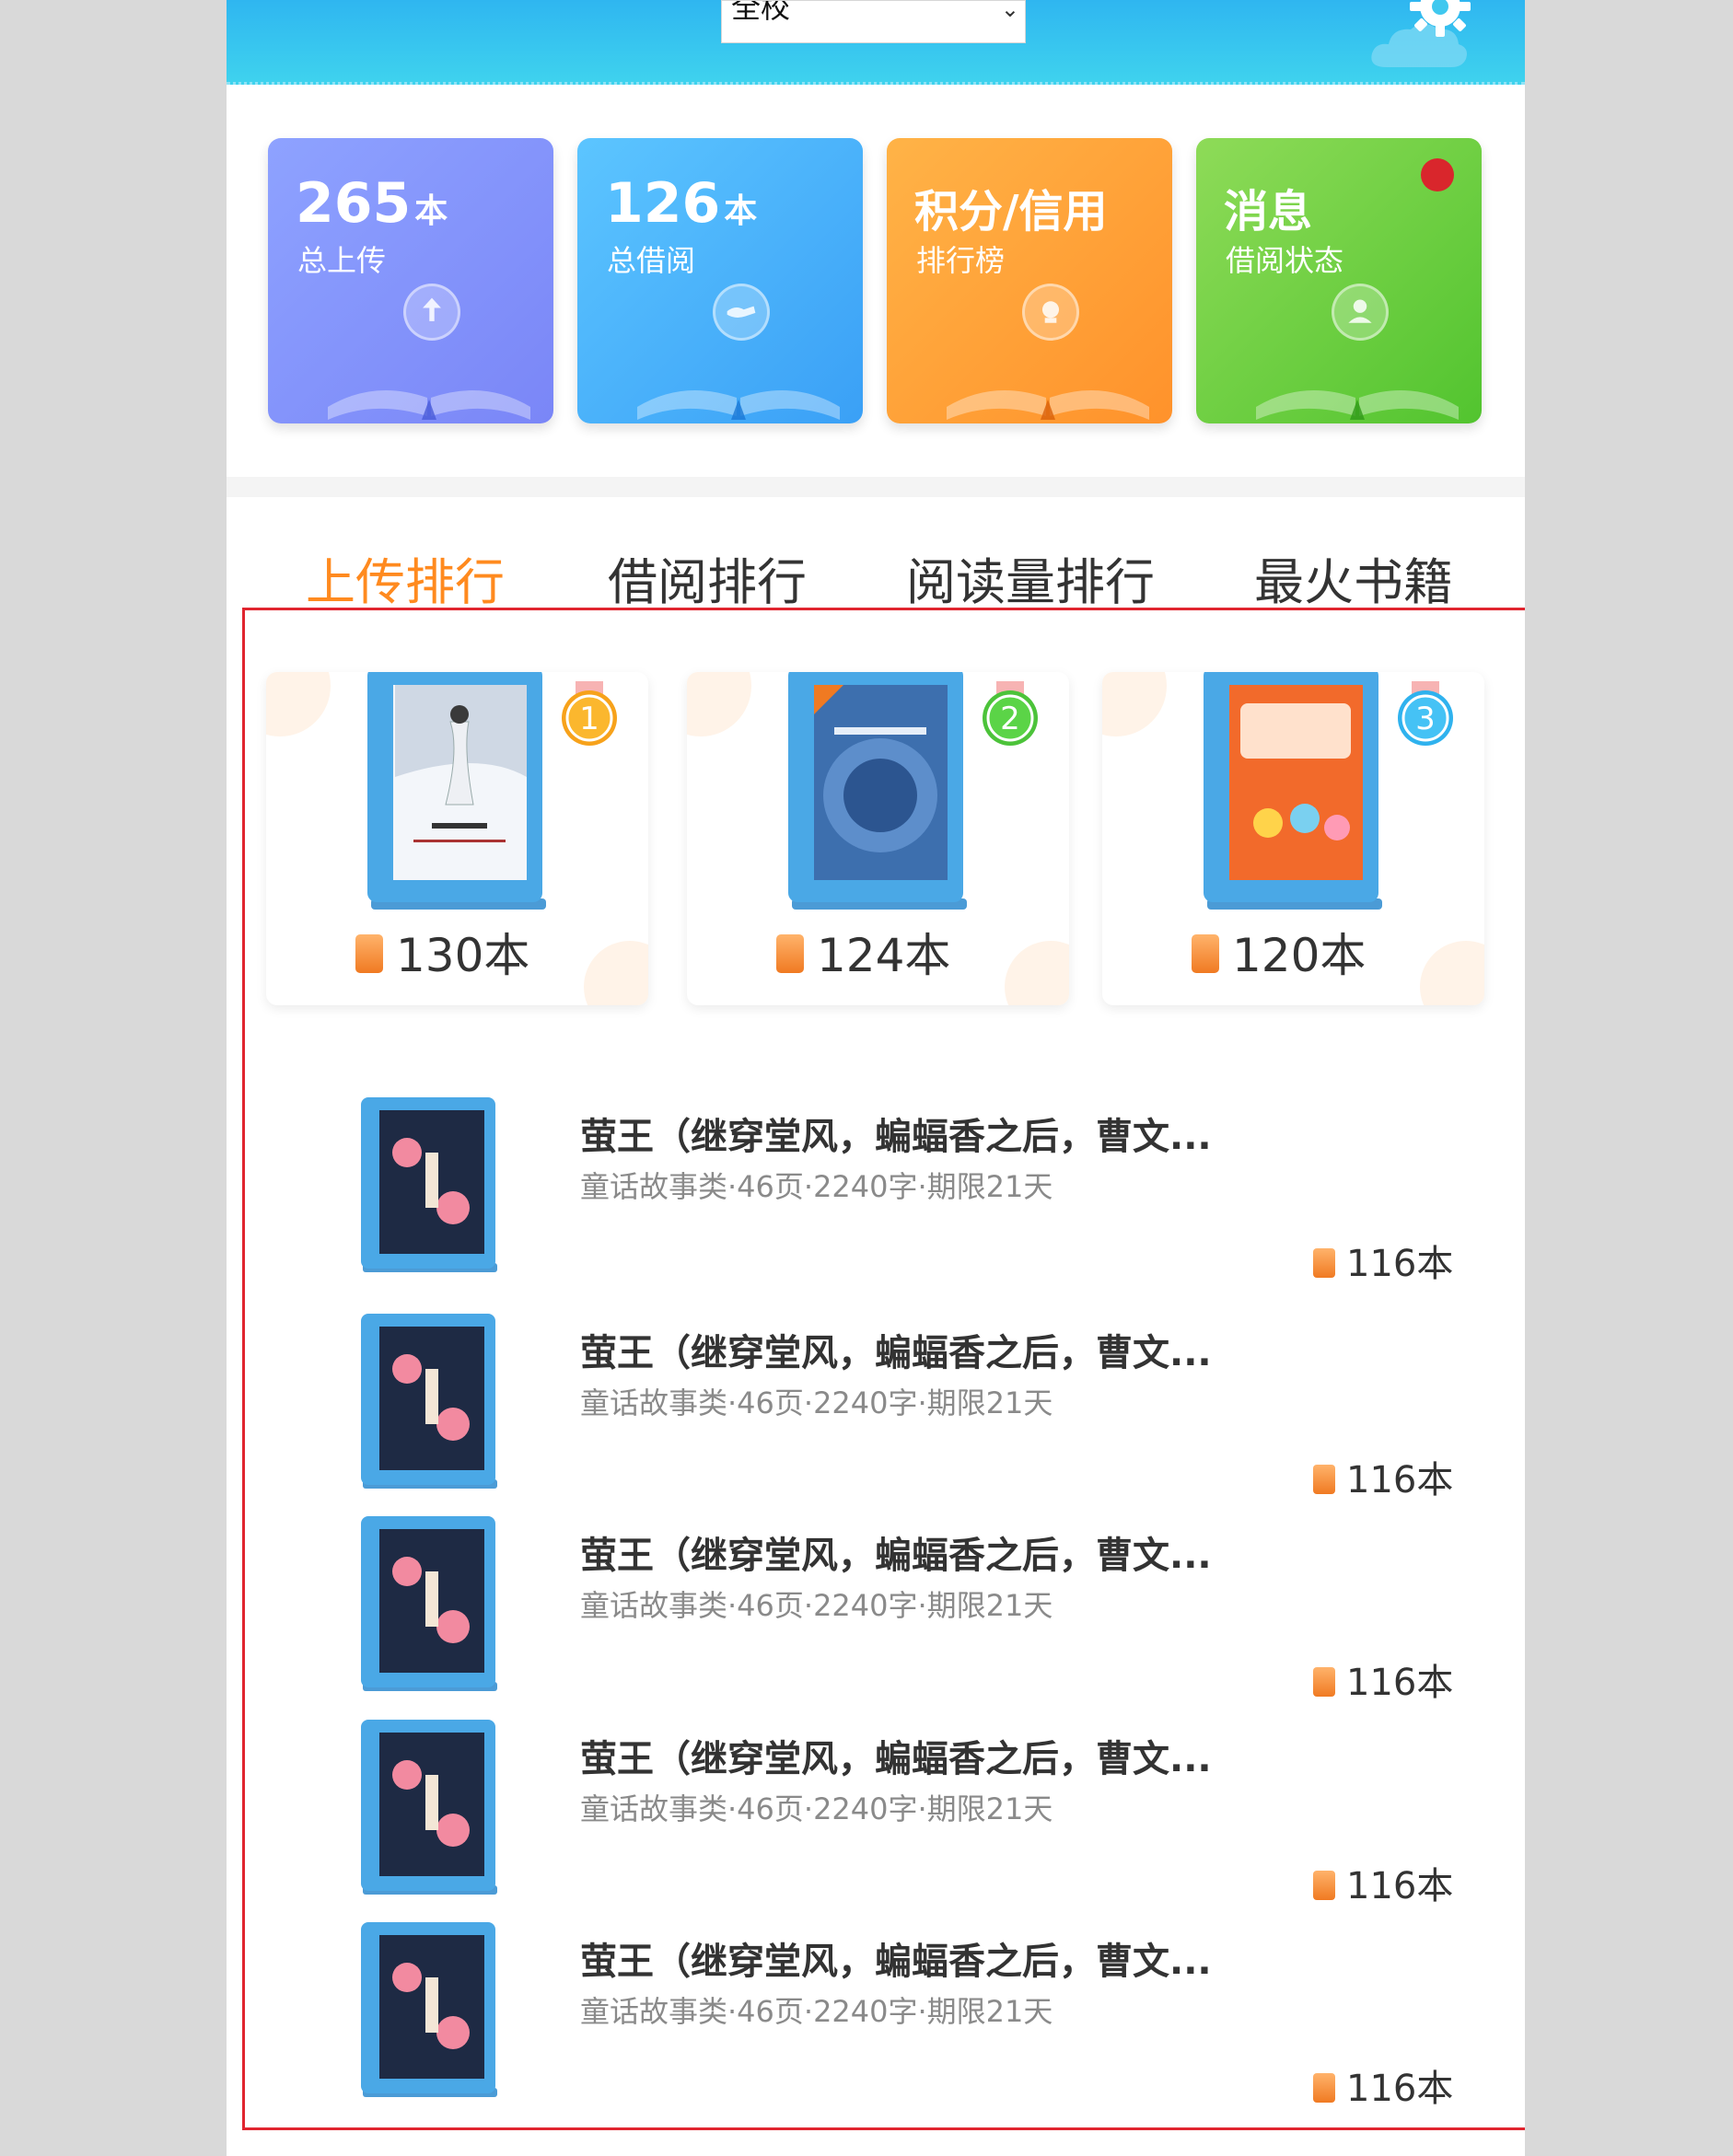 This screenshot has width=1733, height=2156. What do you see at coordinates (1285, 260) in the screenshot?
I see `stat-label: 借阅状态` at bounding box center [1285, 260].